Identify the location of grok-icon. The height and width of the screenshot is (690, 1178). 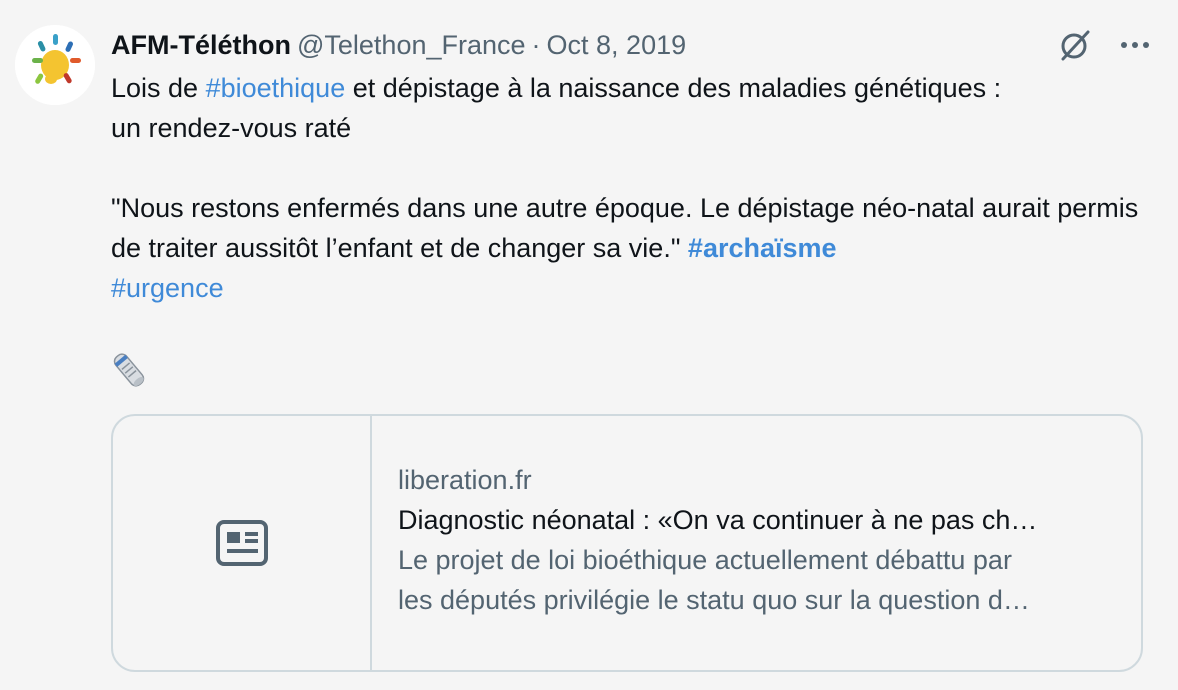
(1075, 45).